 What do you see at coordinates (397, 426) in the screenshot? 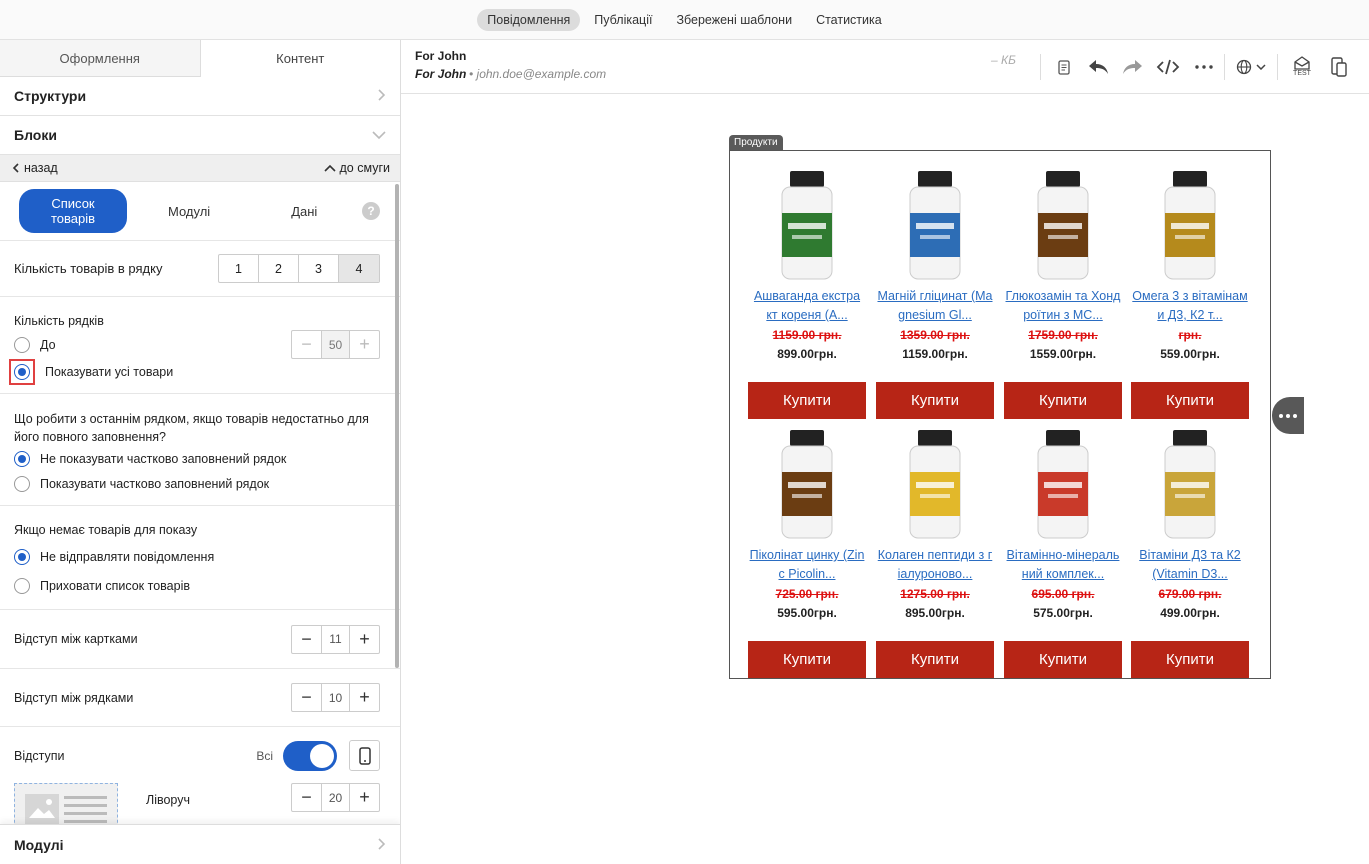
I see `scrollbar` at bounding box center [397, 426].